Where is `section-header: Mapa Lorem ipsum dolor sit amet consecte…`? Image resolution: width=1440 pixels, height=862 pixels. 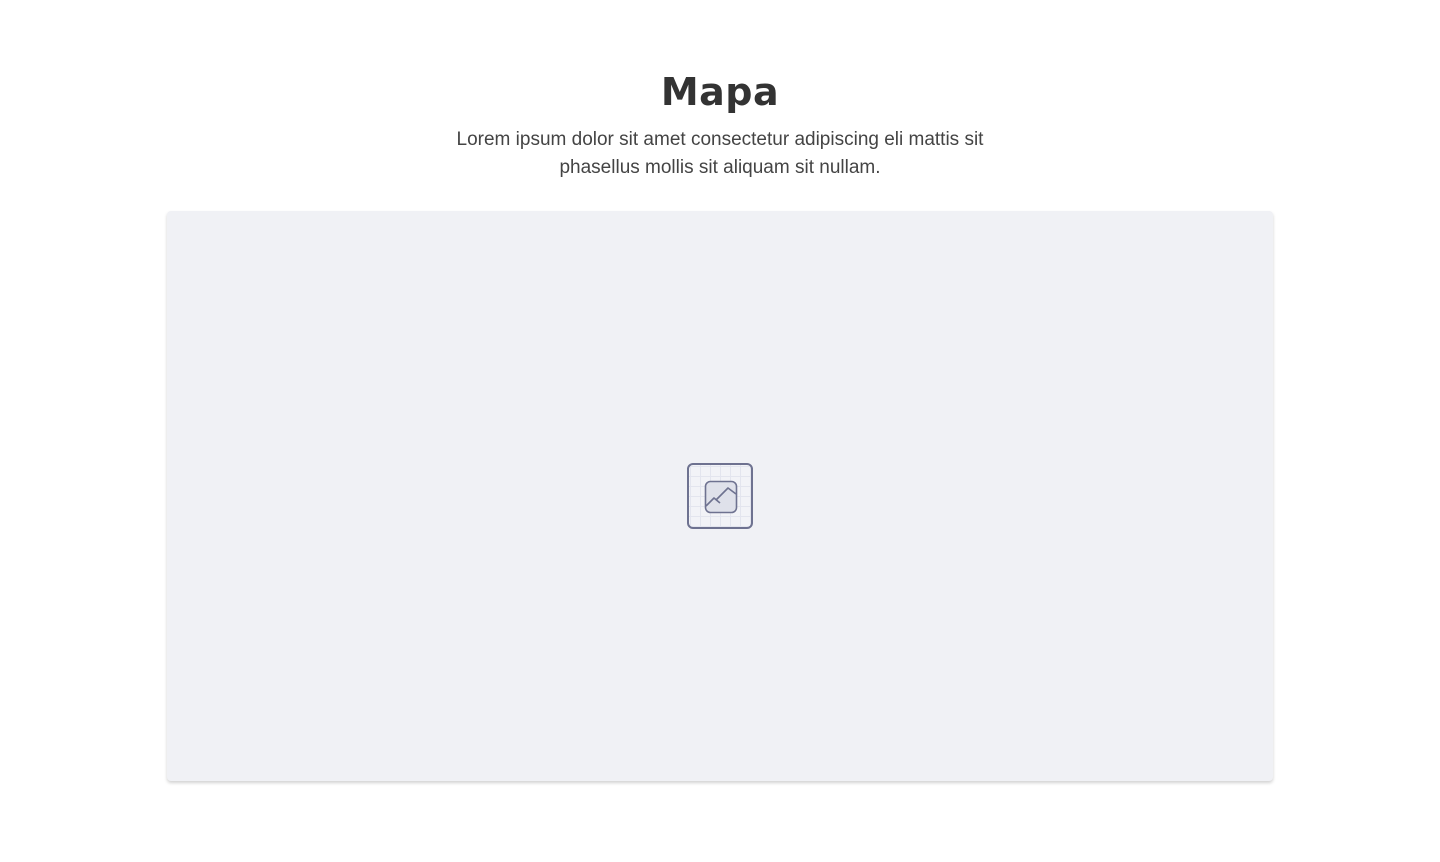 section-header: Mapa Lorem ipsum dolor sit amet consecte… is located at coordinates (720, 123).